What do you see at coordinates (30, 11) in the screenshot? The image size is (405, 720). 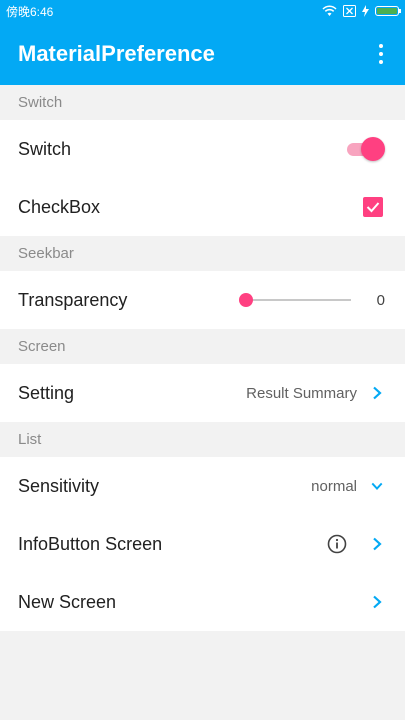 I see `status-time: 傍晚6:46` at bounding box center [30, 11].